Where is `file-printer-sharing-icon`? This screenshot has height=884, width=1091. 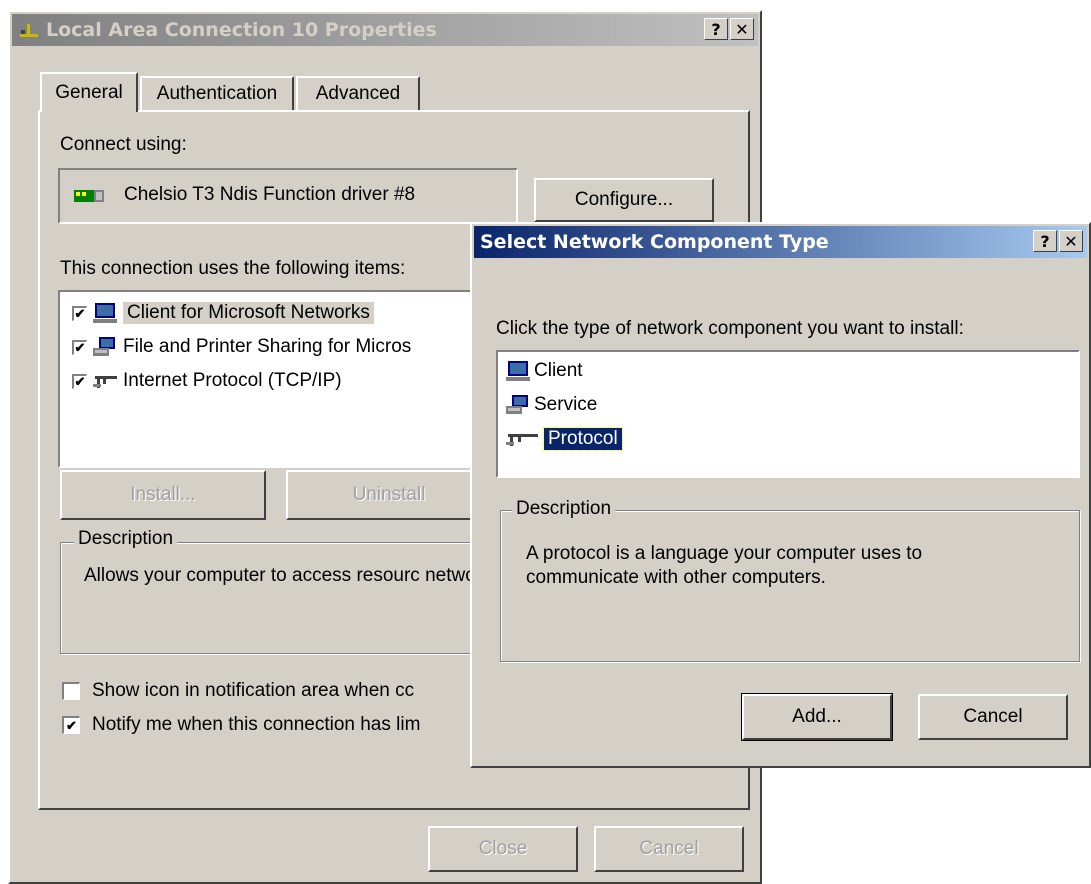
file-printer-sharing-icon is located at coordinates (105, 347).